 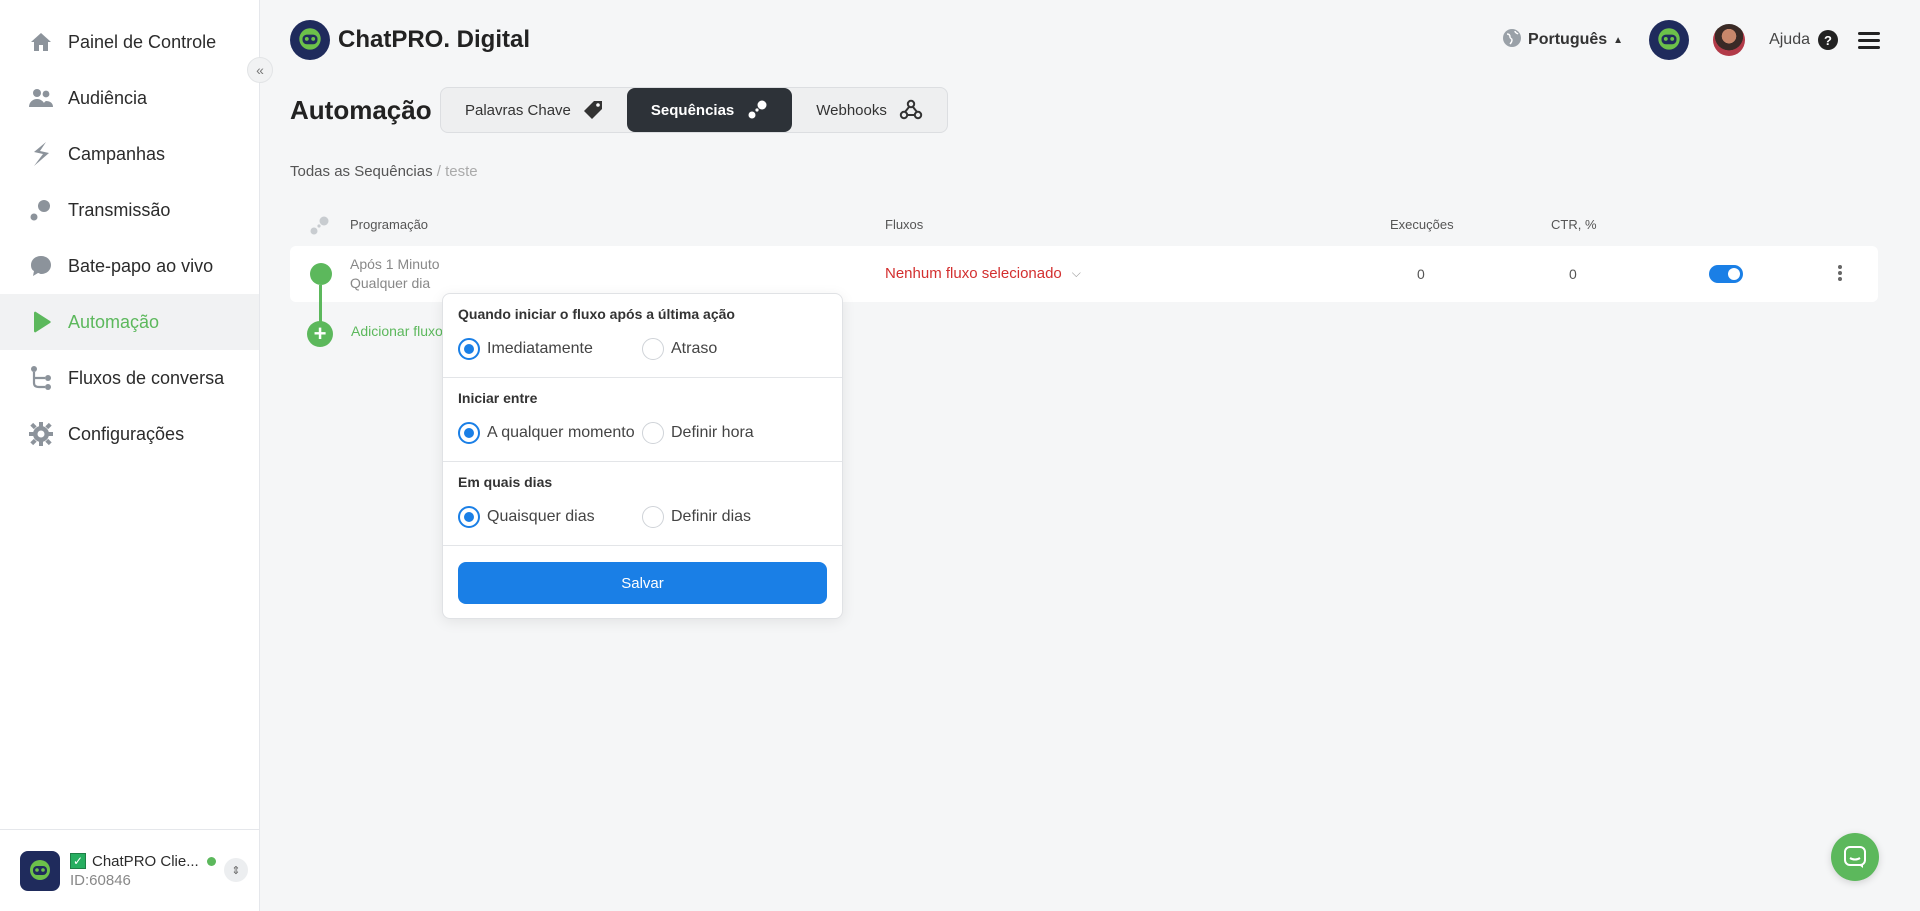 What do you see at coordinates (505, 482) in the screenshot?
I see `section-title: Em quais dias` at bounding box center [505, 482].